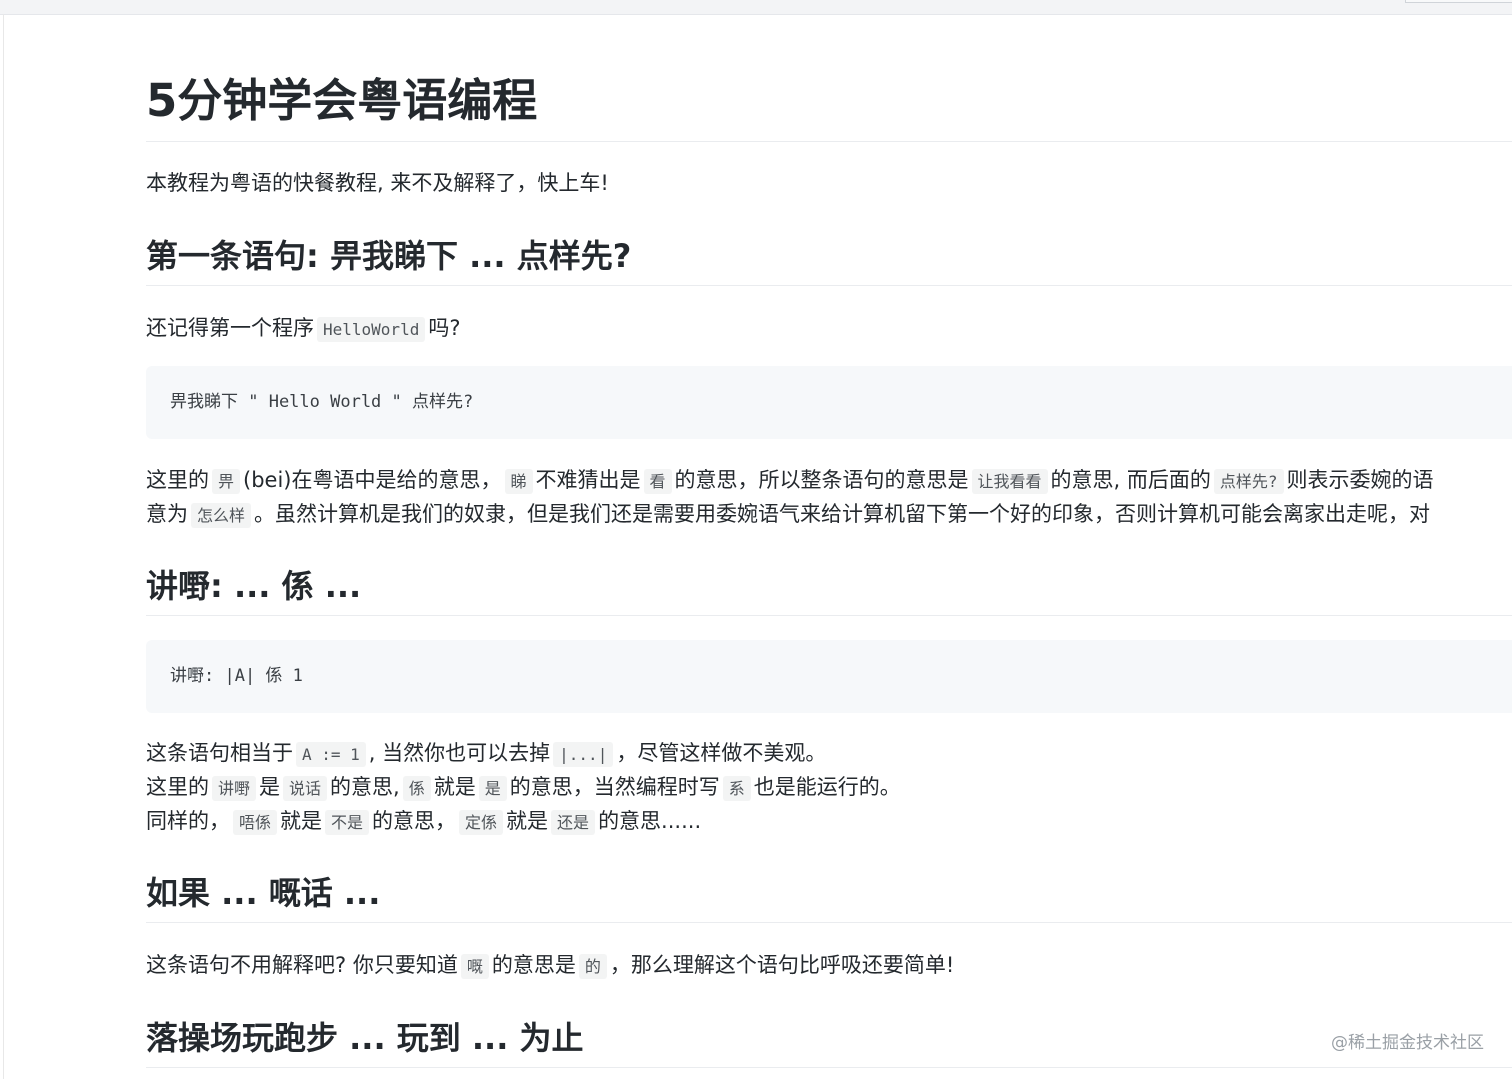 The image size is (1512, 1079). What do you see at coordinates (444, 328) in the screenshot?
I see `text: 吗?` at bounding box center [444, 328].